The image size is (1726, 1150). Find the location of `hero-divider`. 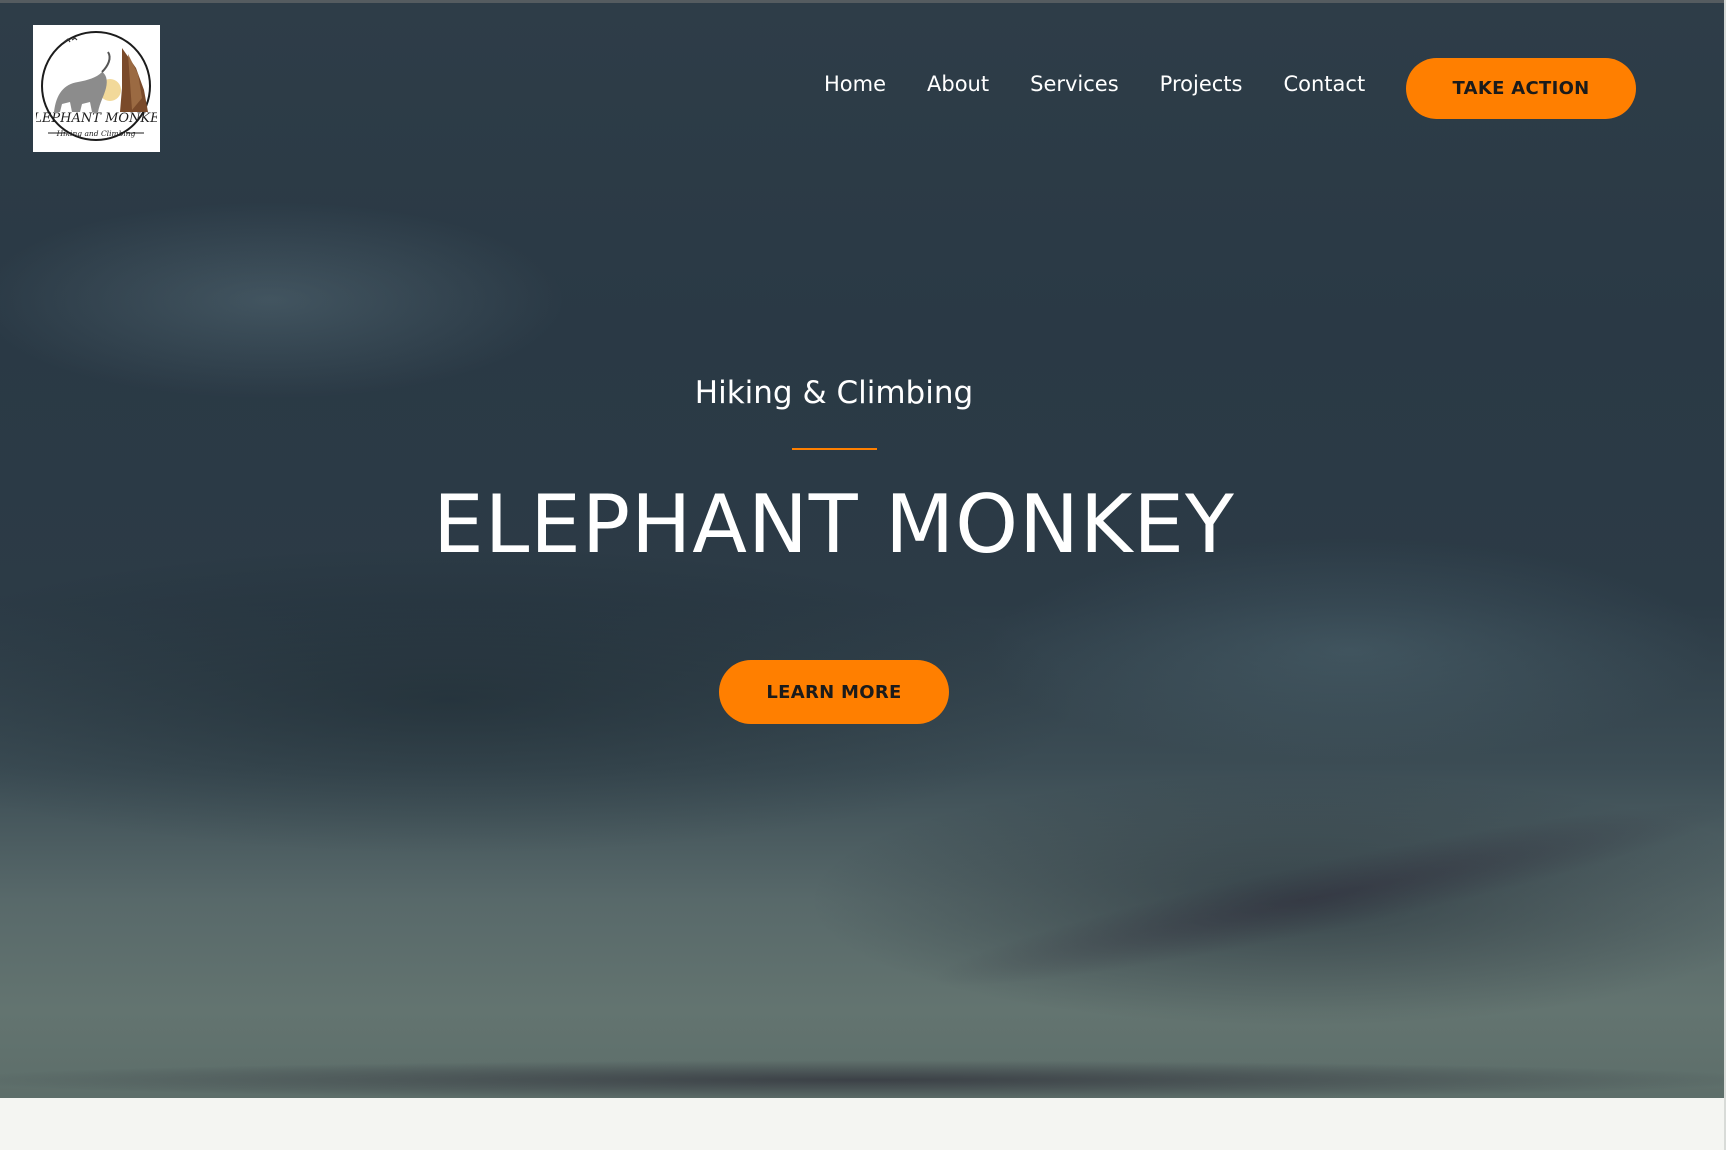

hero-divider is located at coordinates (834, 449).